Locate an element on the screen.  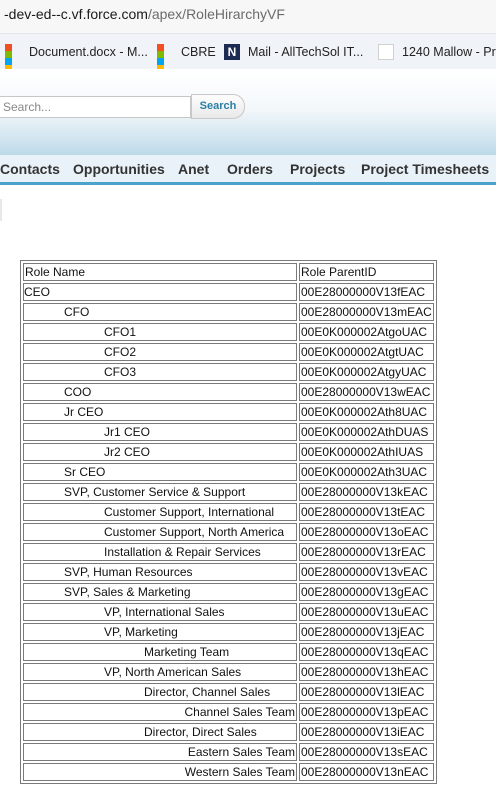
role-name: Eastern Sales Team is located at coordinates (241, 752).